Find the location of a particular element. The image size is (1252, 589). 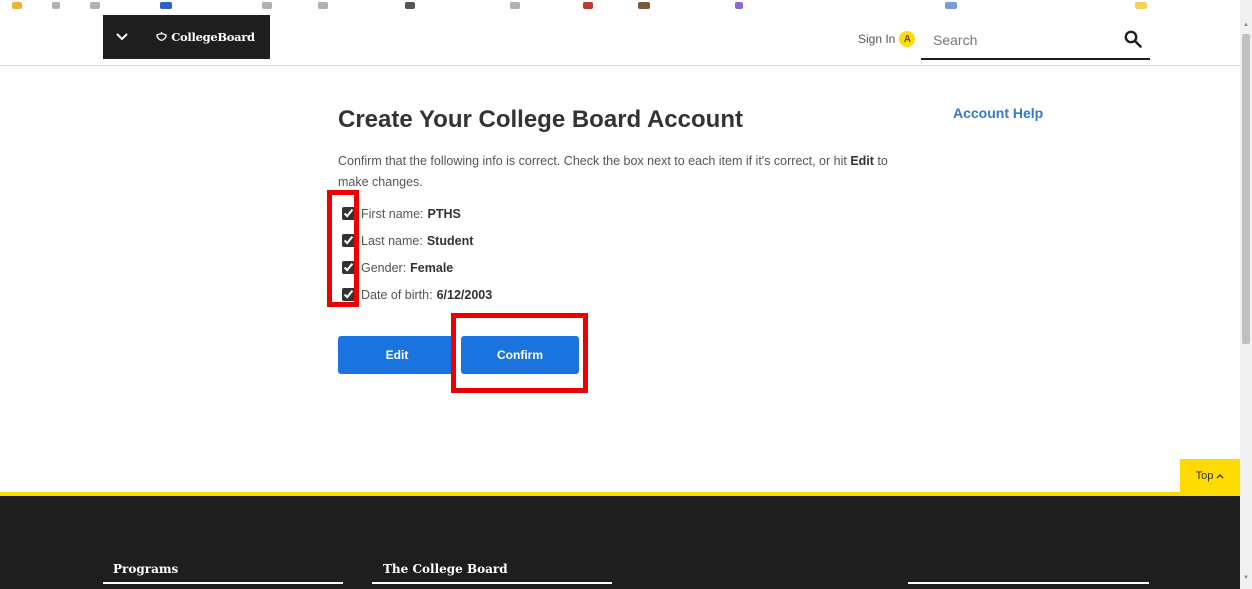

edit-button: Edit is located at coordinates (397, 355).